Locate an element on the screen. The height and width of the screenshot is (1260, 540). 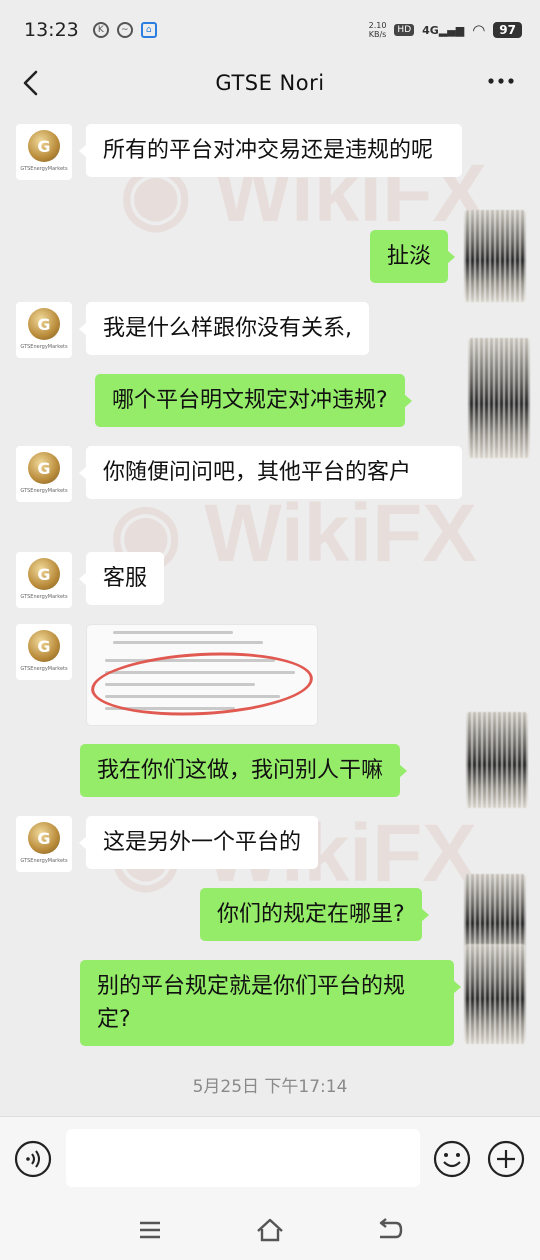
message-timestamp: 5月25日 下午17:14 is located at coordinates (270, 1087).